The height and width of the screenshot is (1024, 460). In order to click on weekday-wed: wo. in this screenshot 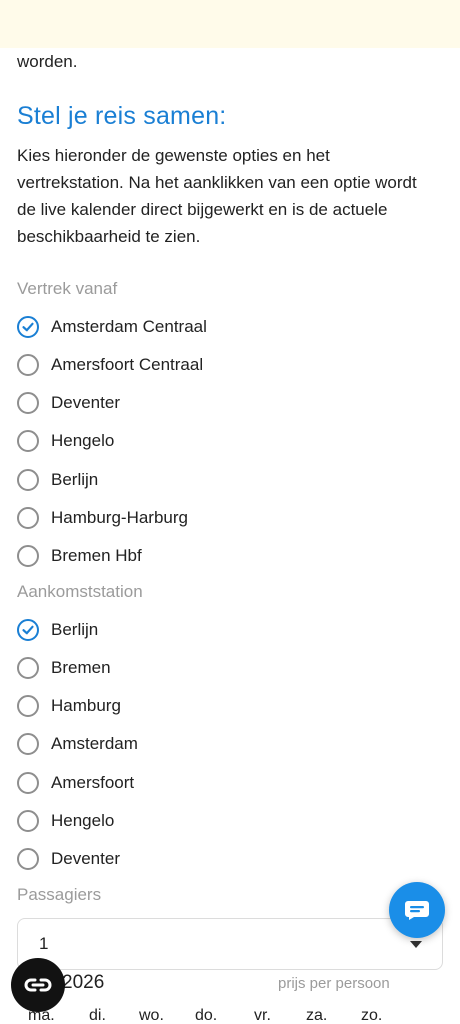, I will do `click(151, 1015)`.